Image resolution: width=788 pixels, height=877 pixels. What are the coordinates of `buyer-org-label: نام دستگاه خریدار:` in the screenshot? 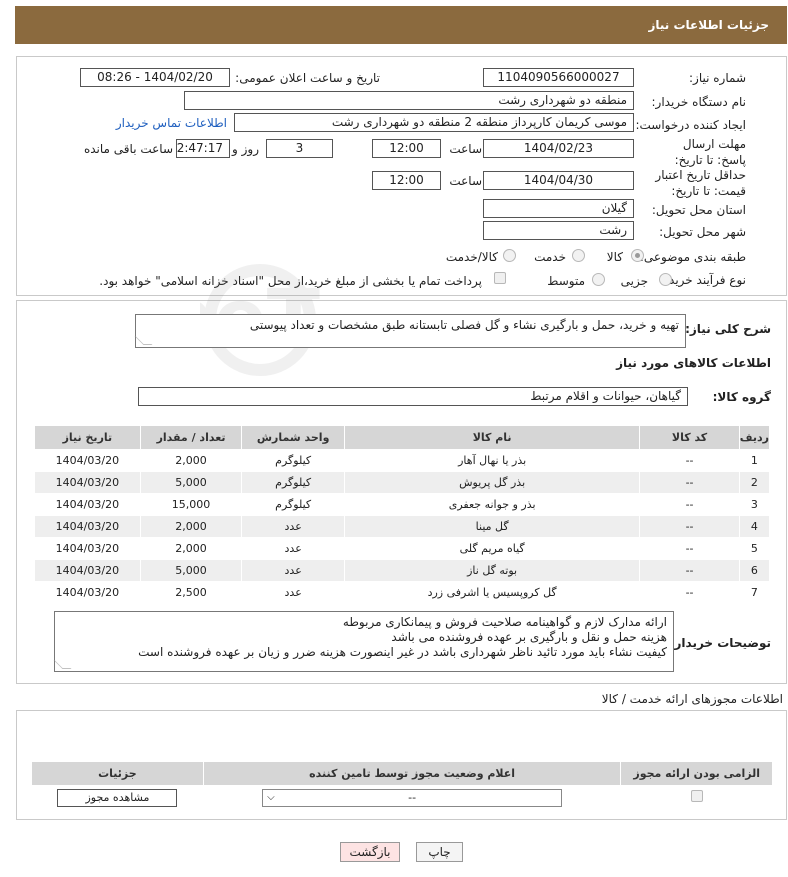 It's located at (699, 102).